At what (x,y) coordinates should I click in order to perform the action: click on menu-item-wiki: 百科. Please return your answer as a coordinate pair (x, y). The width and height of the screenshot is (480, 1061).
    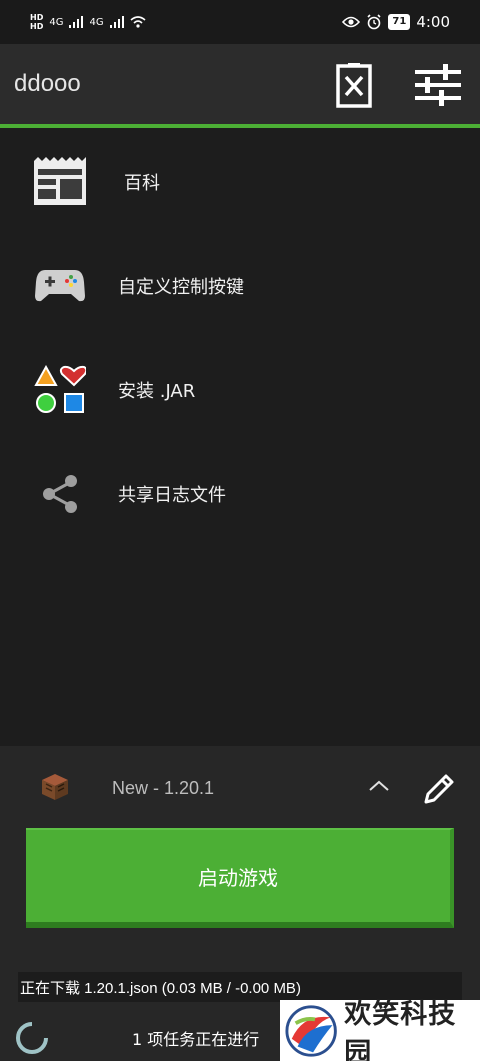
    Looking at the image, I should click on (240, 182).